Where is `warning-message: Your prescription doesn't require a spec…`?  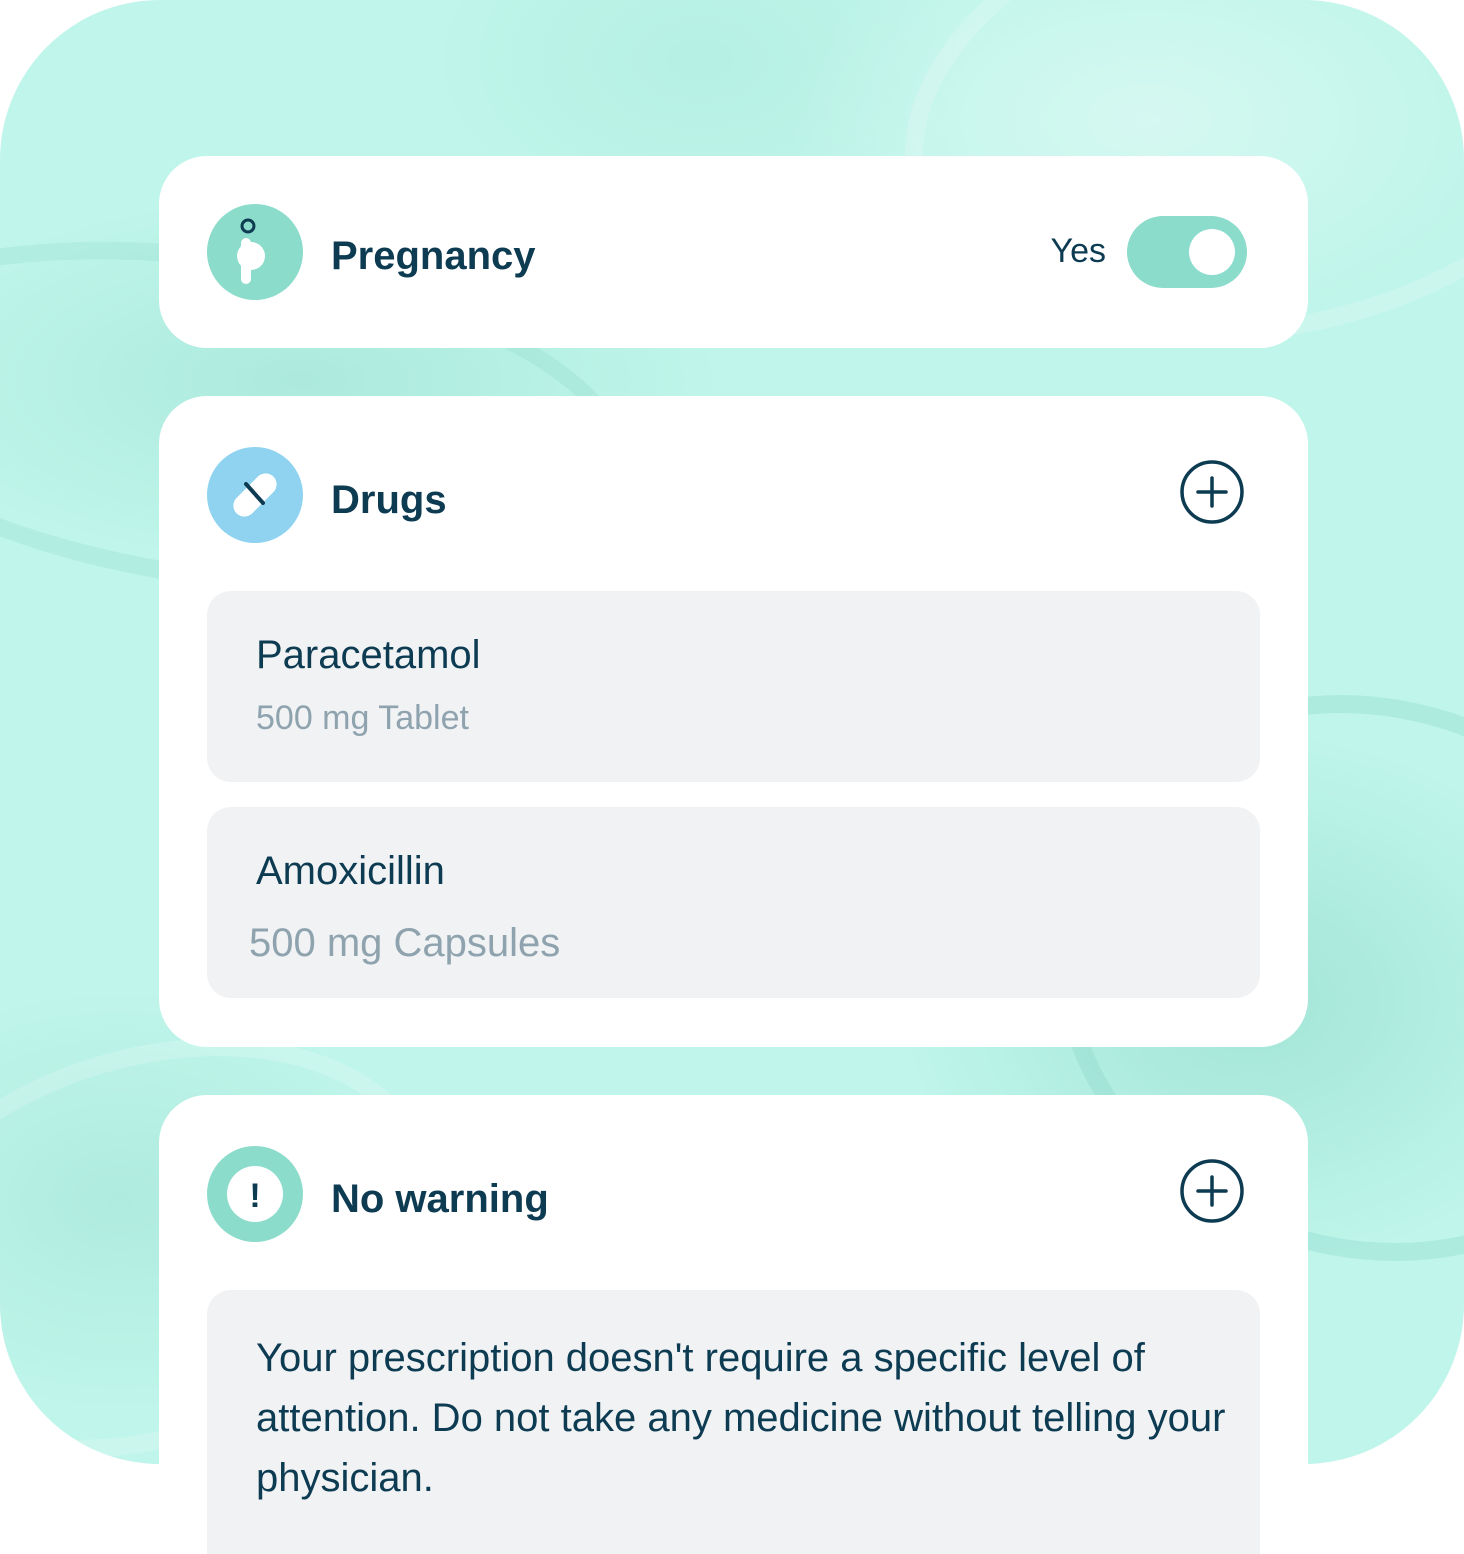
warning-message: Your prescription doesn't require a spec… is located at coordinates (741, 1418).